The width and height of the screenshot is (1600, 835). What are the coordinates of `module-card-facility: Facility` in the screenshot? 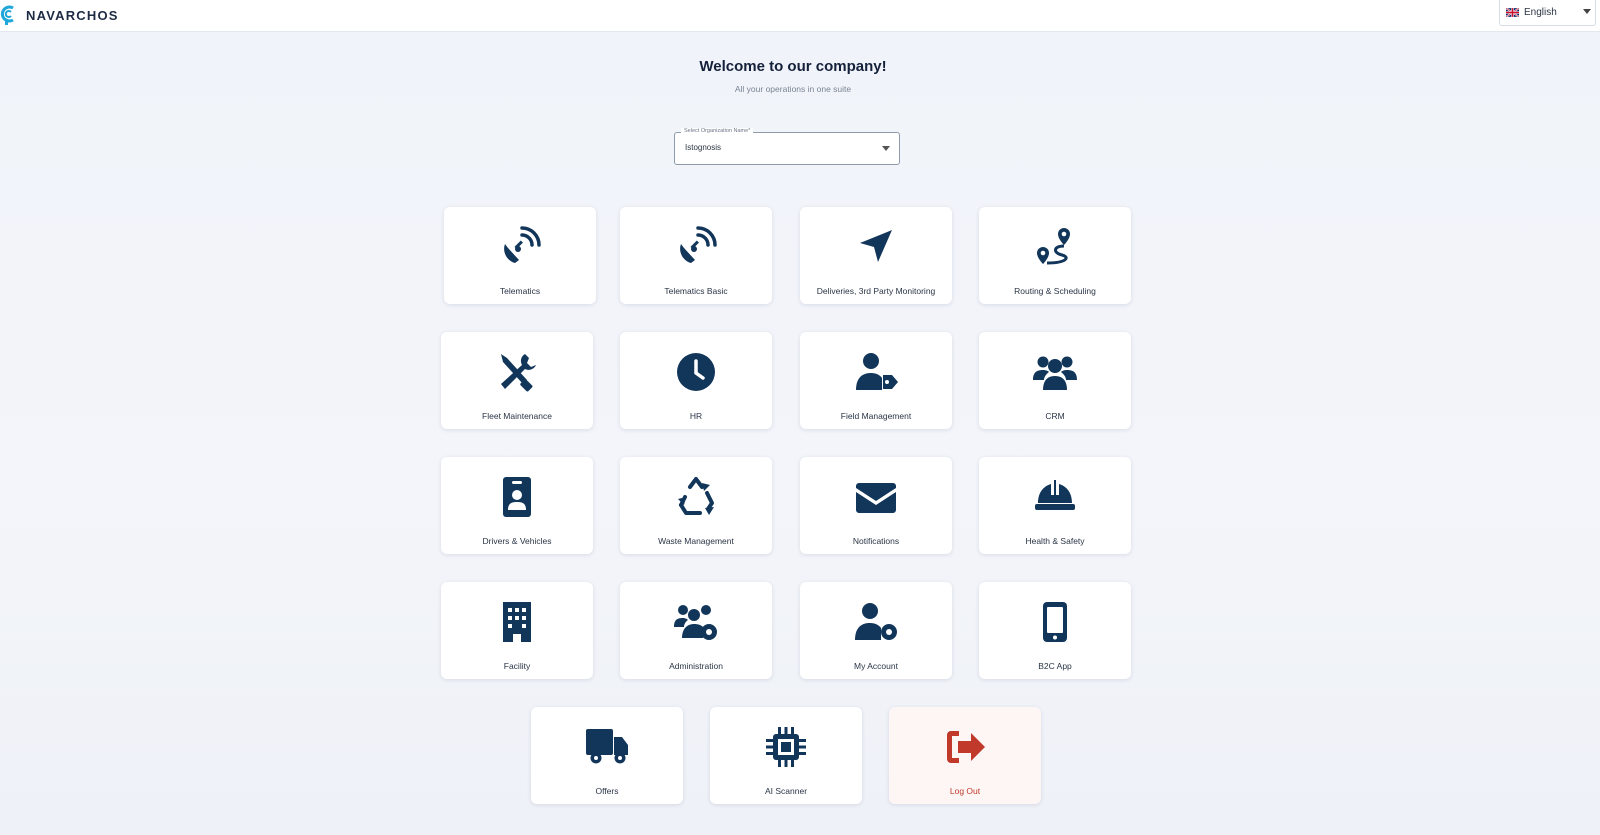 It's located at (517, 630).